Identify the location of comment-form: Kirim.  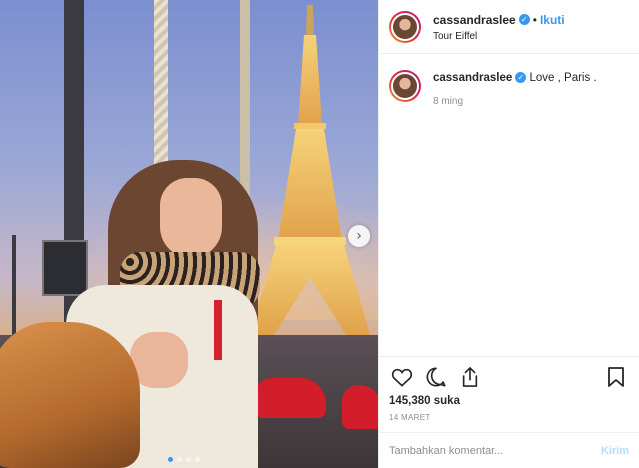
(509, 450).